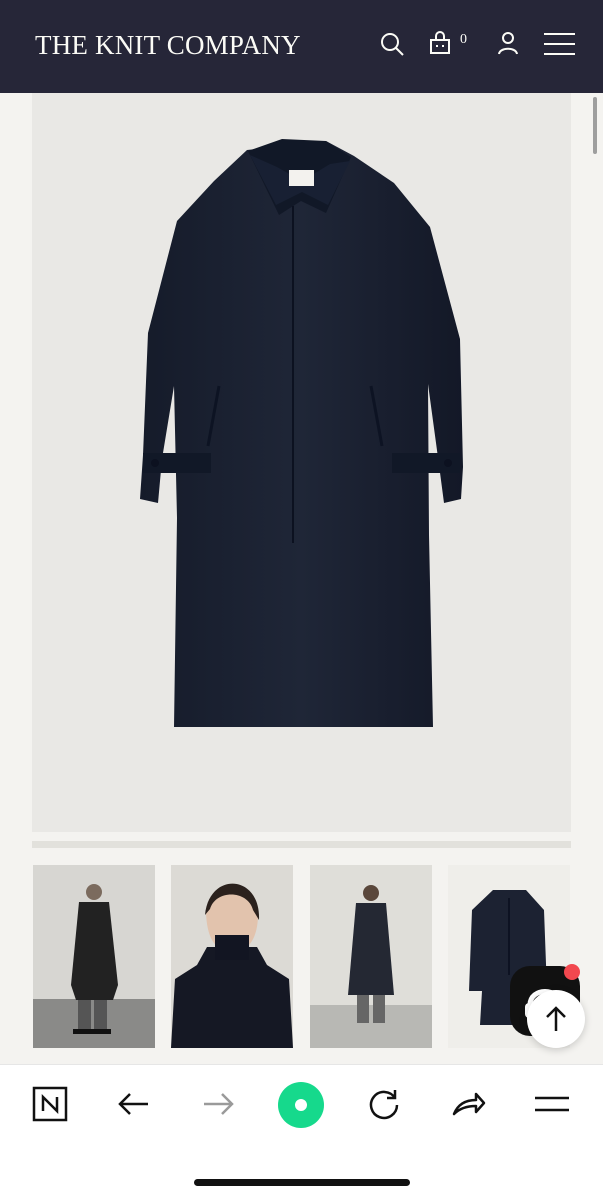  What do you see at coordinates (168, 45) in the screenshot?
I see `brand-logo: THE KNIT COMPANY` at bounding box center [168, 45].